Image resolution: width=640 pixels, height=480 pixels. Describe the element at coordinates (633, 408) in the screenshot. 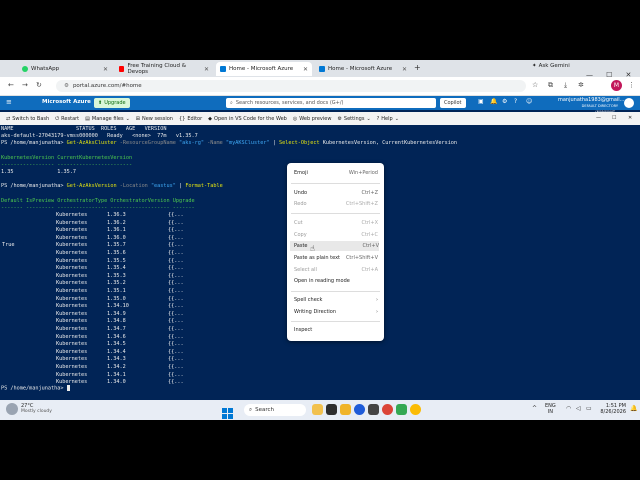

I see `notification-bell-icon: 🔔` at that location.